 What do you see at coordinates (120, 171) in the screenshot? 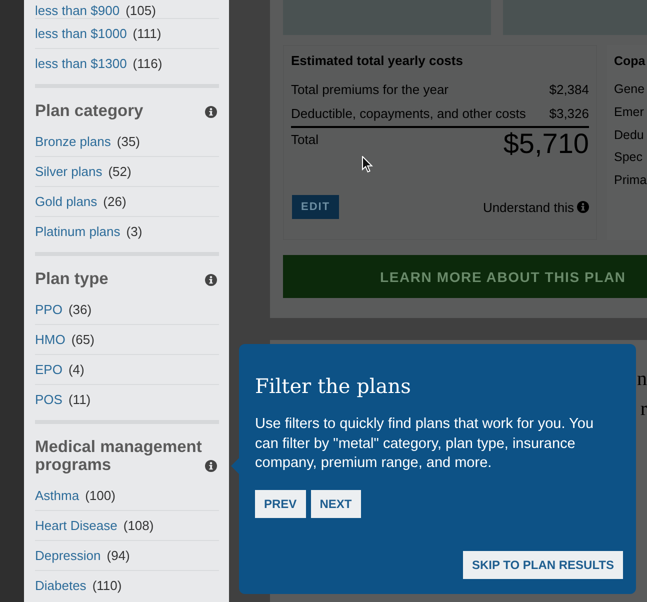
I see `result-count: (52)` at bounding box center [120, 171].